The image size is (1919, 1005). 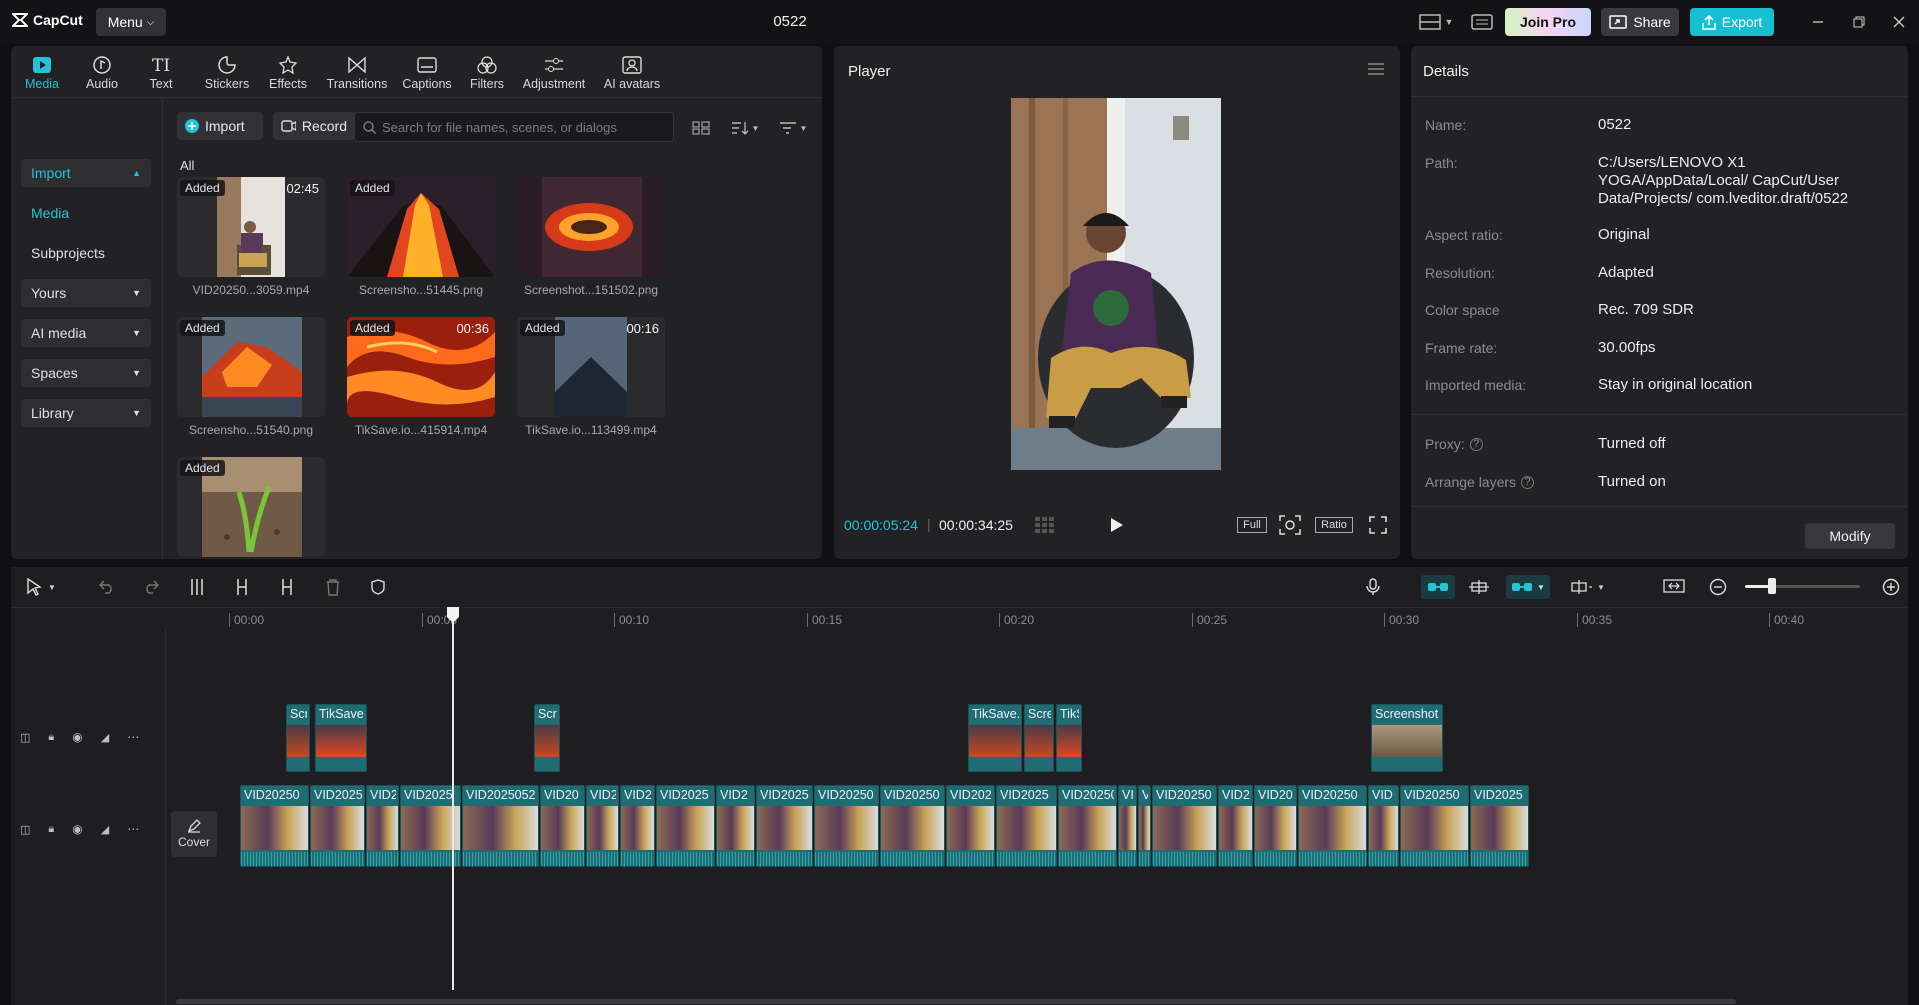 What do you see at coordinates (378, 587) in the screenshot?
I see `mark-button` at bounding box center [378, 587].